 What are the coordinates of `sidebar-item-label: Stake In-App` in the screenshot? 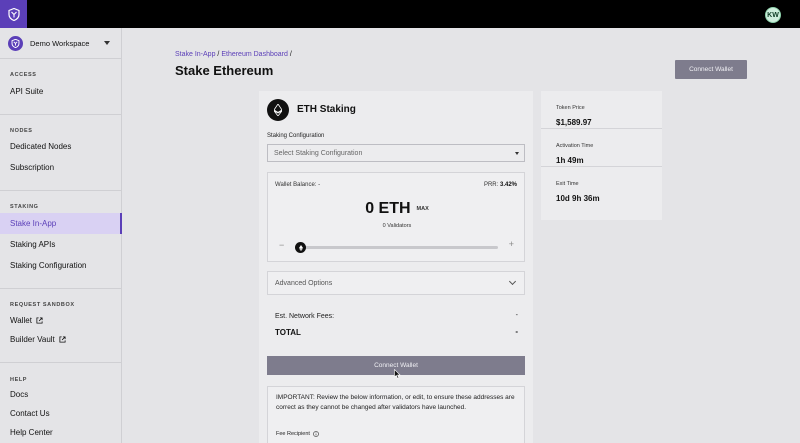 It's located at (33, 223).